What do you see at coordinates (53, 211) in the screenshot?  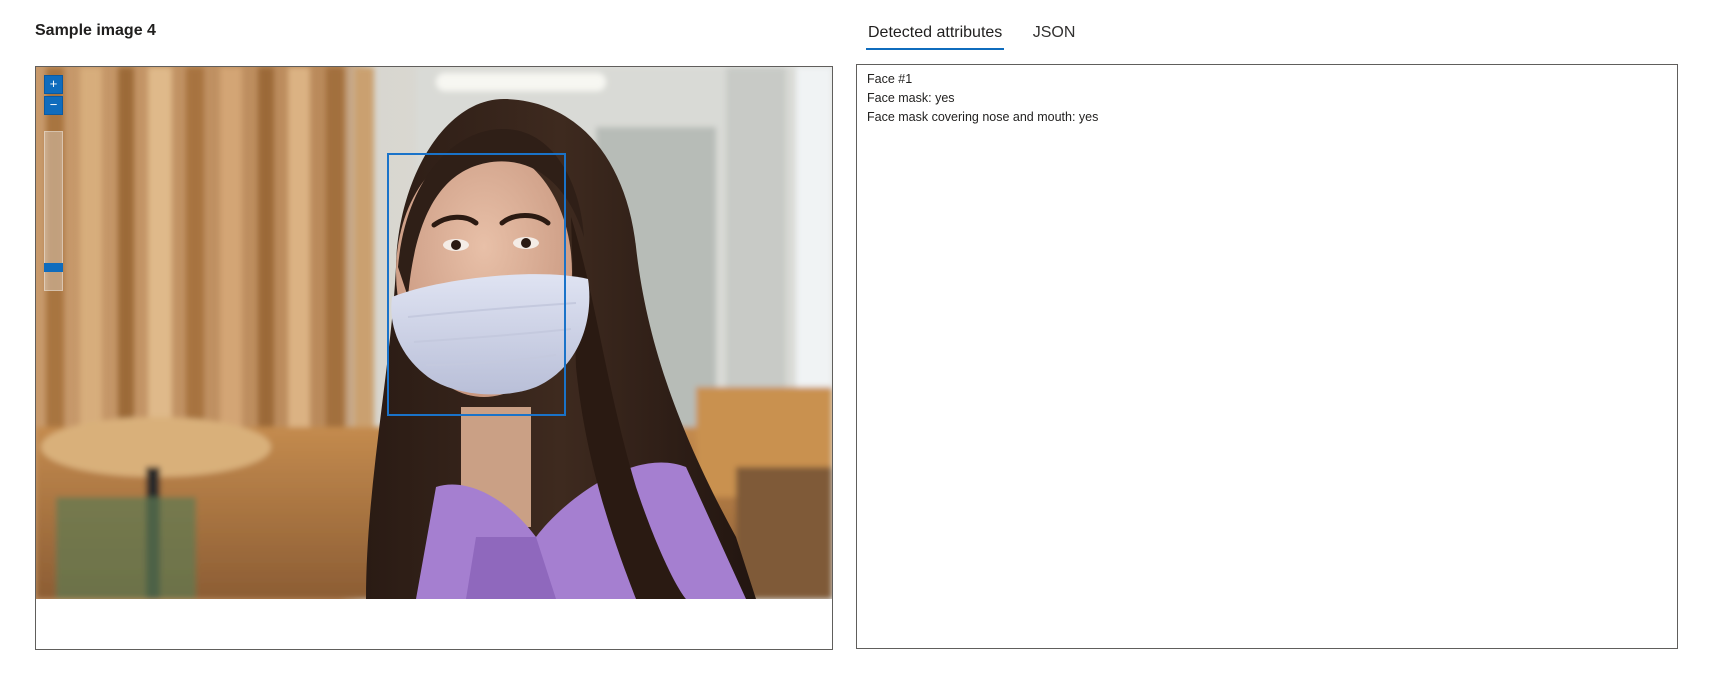 I see `zoom-slider` at bounding box center [53, 211].